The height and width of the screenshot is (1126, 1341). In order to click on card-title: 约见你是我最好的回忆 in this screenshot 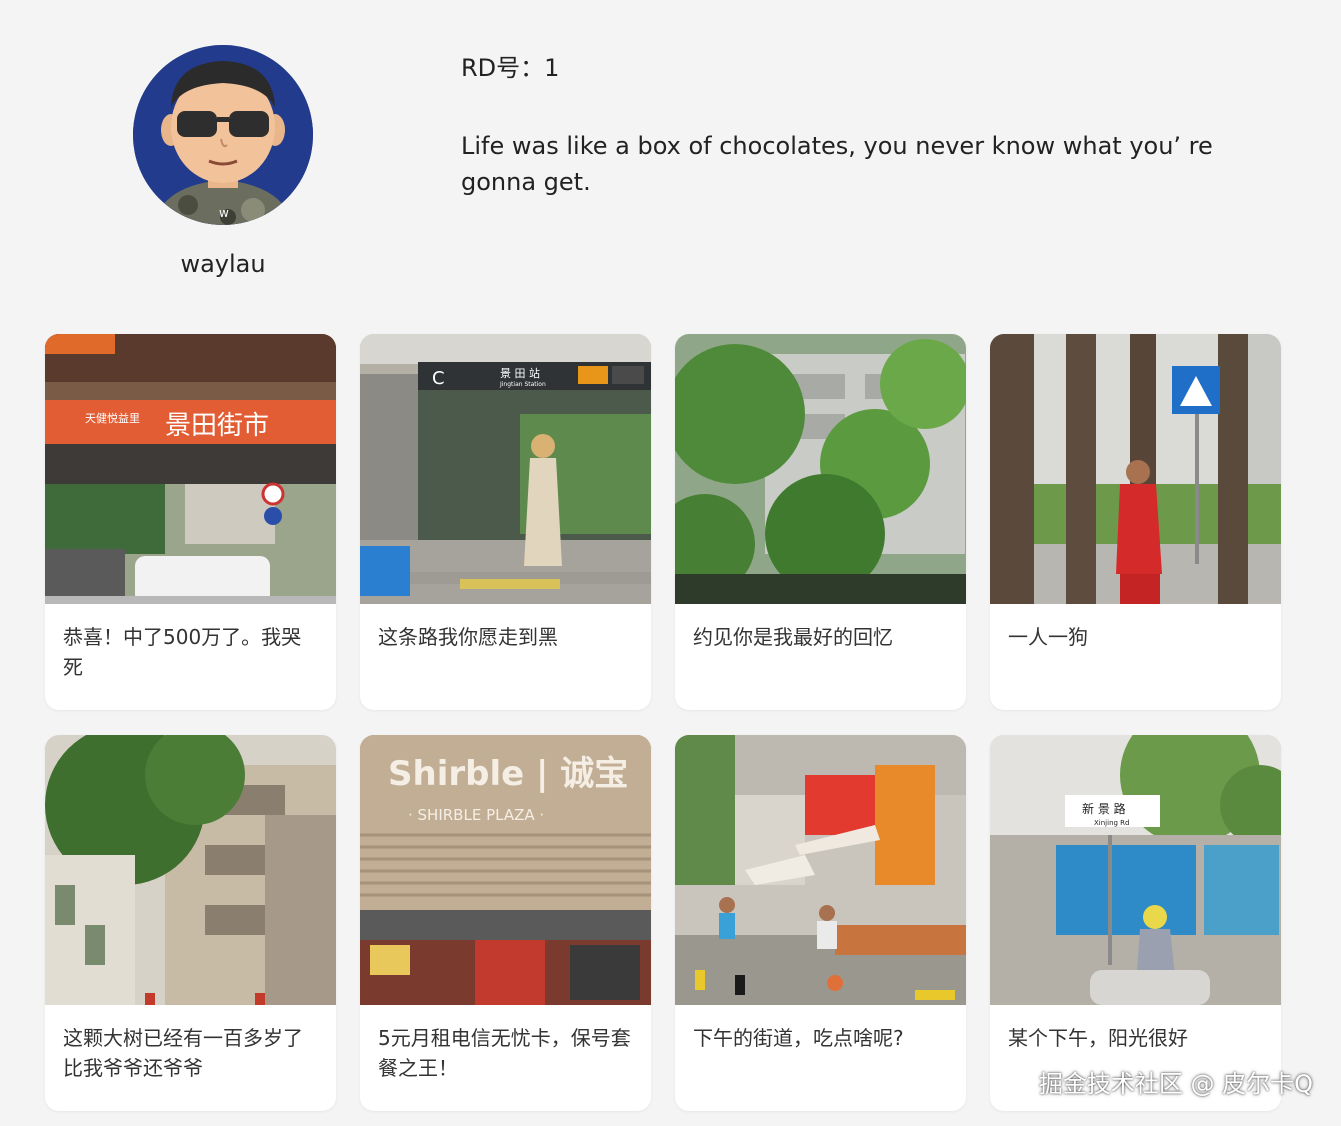, I will do `click(793, 637)`.